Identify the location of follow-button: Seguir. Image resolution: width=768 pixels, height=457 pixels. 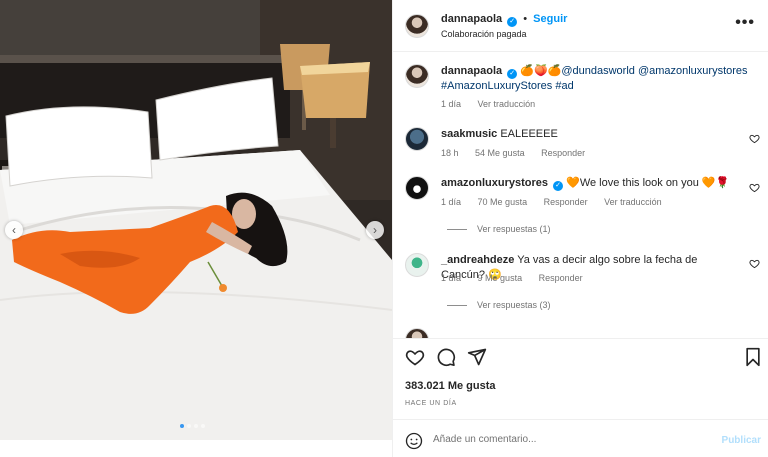
(550, 19).